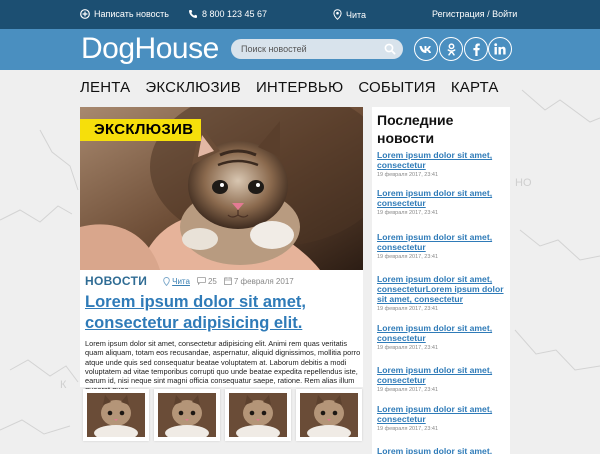  What do you see at coordinates (181, 281) in the screenshot?
I see `article-city: Чита` at bounding box center [181, 281].